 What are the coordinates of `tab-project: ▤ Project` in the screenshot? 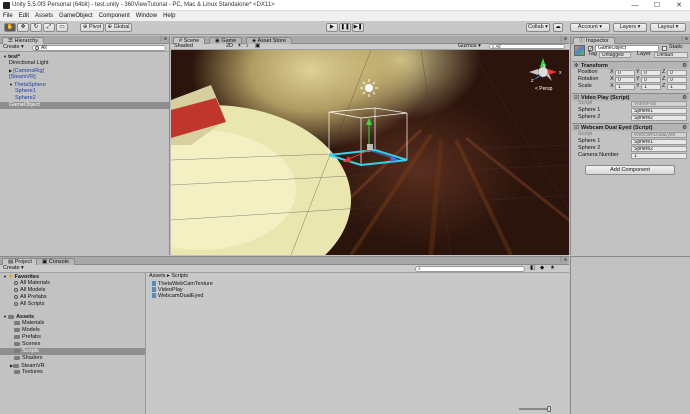 It's located at (20, 261).